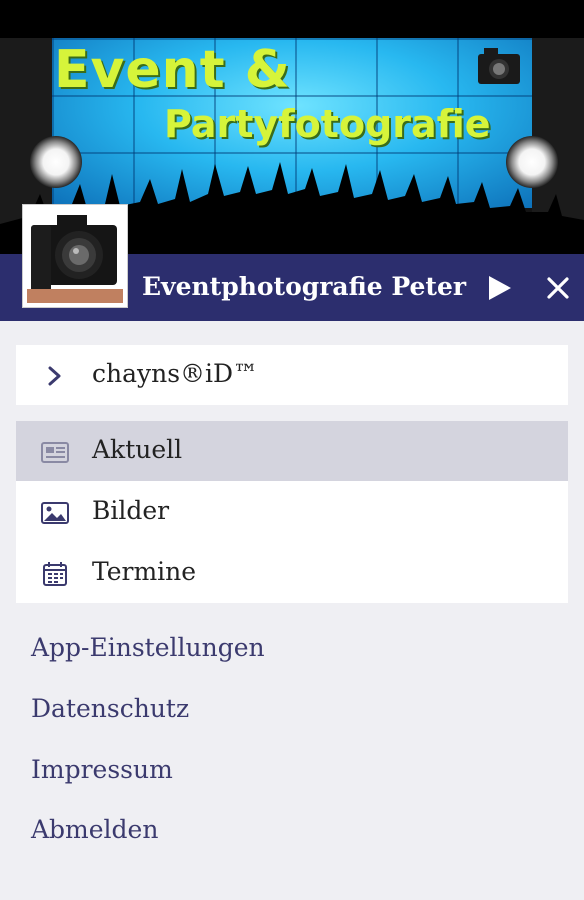 This screenshot has width=584, height=900. I want to click on chayns-id-login: chayns®iD™, so click(292, 375).